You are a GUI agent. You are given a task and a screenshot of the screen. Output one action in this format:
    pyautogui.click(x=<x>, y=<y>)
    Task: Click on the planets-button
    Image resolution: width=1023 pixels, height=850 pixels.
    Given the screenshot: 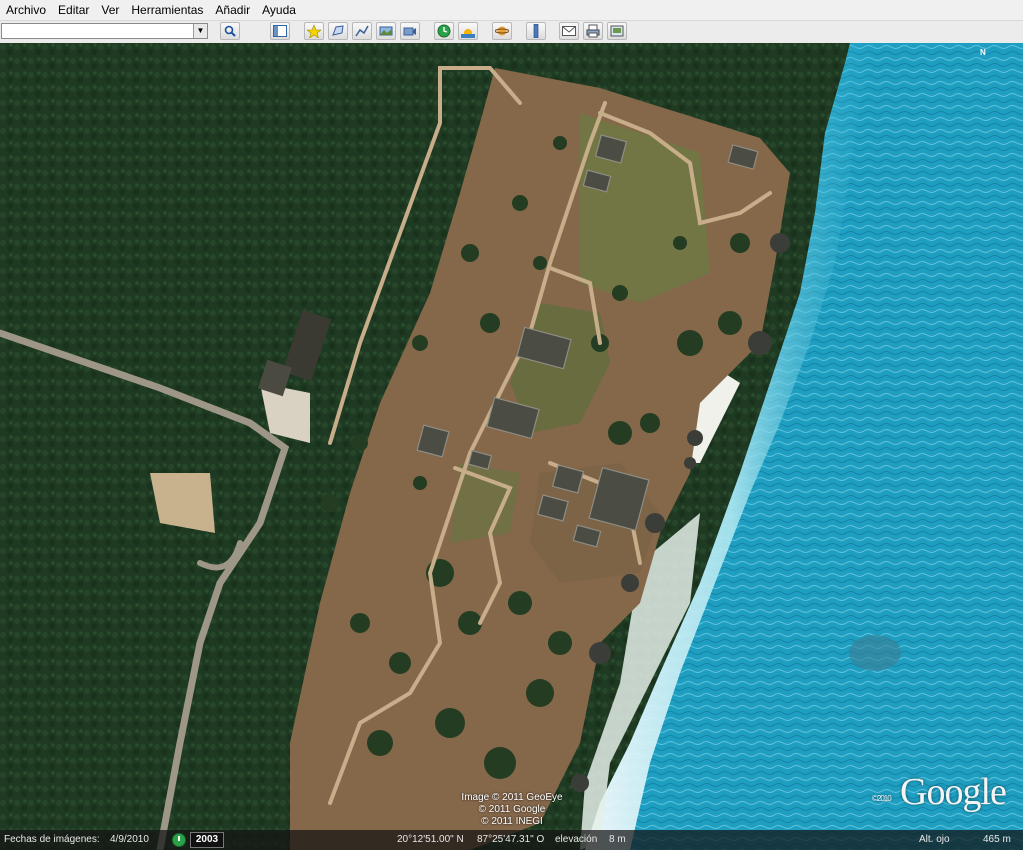 What is the action you would take?
    pyautogui.click(x=502, y=31)
    